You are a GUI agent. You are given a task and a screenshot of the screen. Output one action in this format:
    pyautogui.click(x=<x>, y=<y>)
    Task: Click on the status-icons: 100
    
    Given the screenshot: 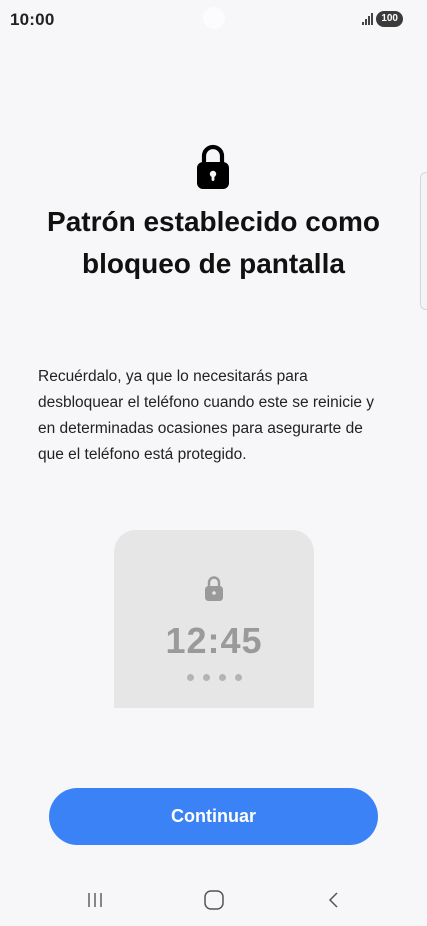 What is the action you would take?
    pyautogui.click(x=382, y=19)
    